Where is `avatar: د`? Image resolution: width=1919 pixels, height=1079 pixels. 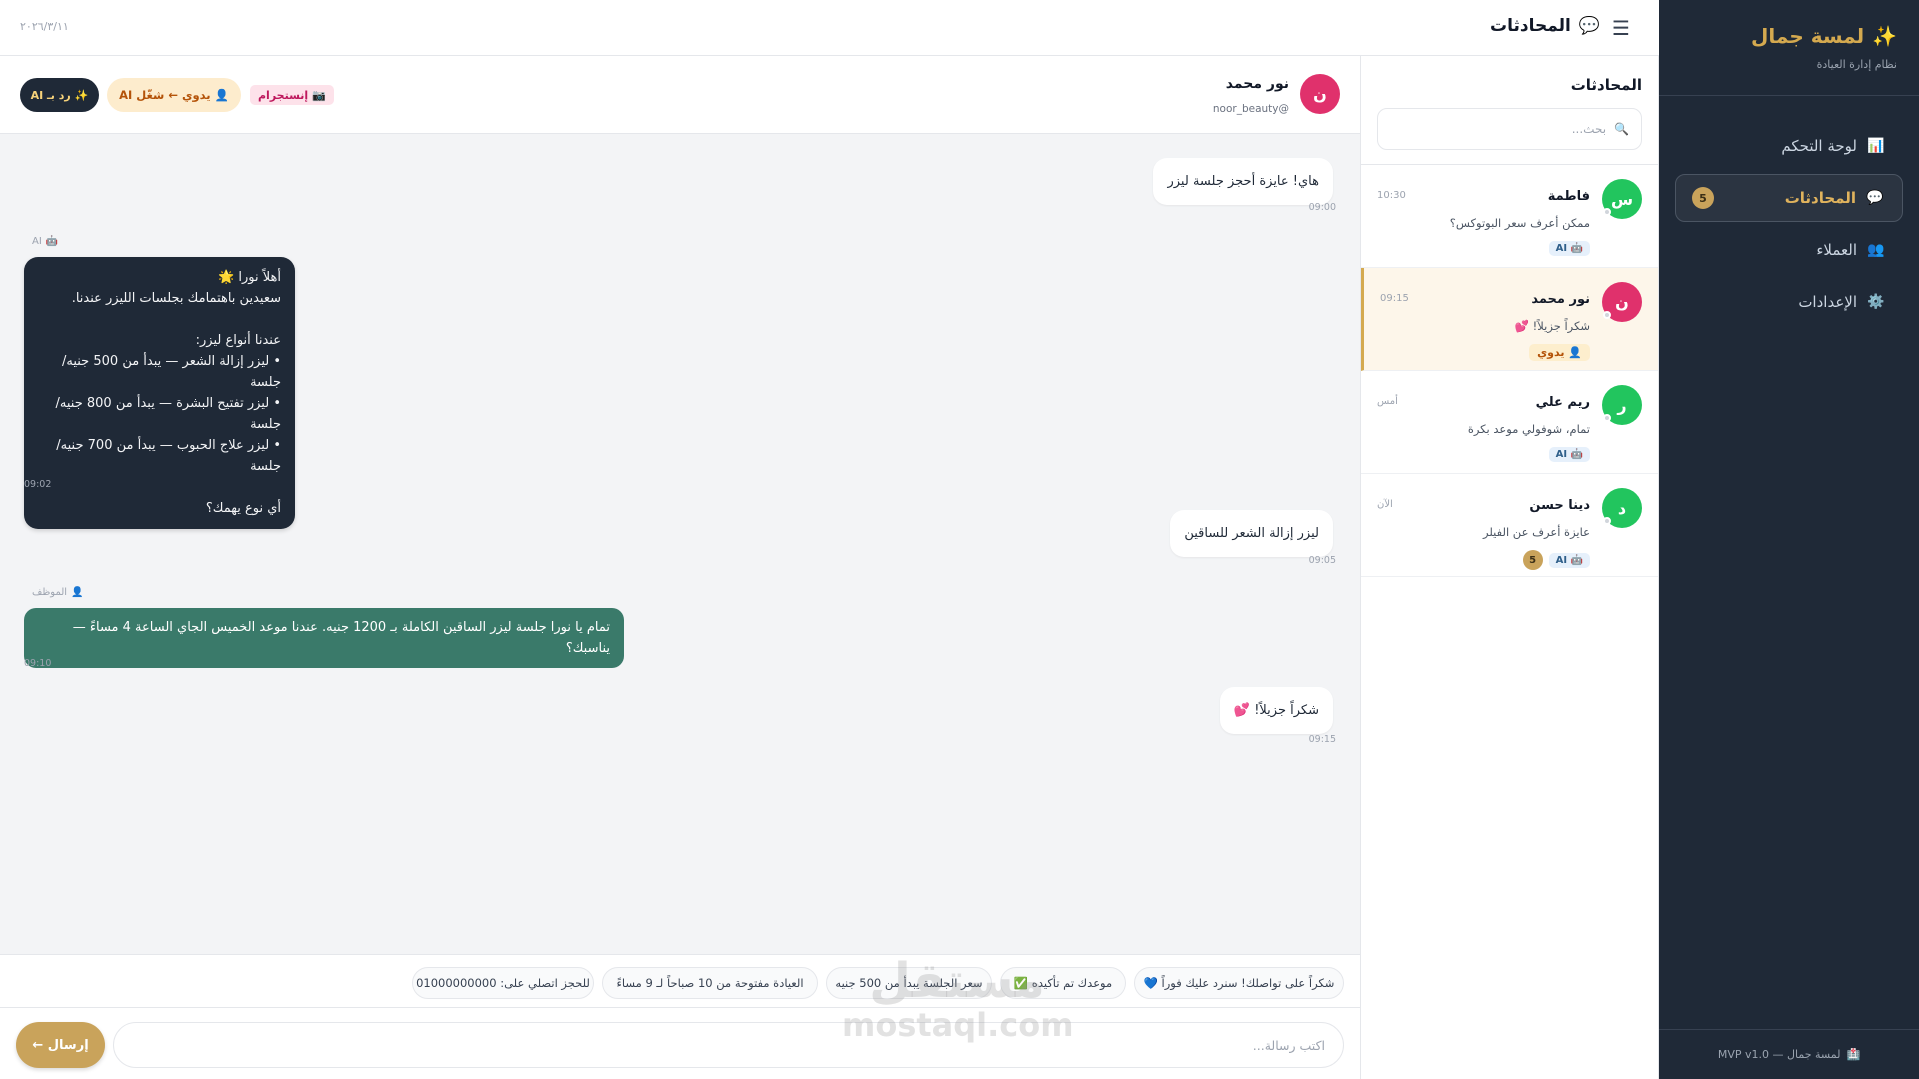
avatar: د is located at coordinates (1622, 508).